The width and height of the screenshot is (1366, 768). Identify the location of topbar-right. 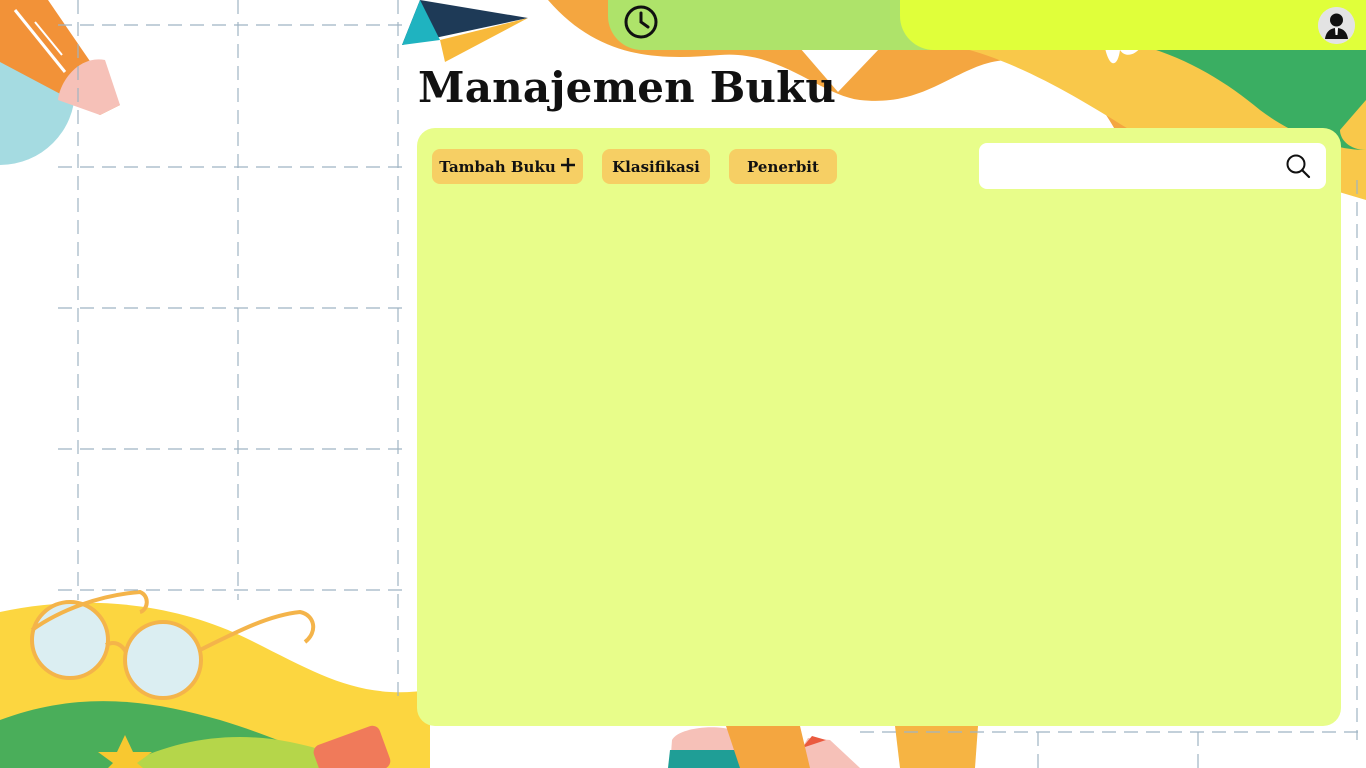
(1133, 25).